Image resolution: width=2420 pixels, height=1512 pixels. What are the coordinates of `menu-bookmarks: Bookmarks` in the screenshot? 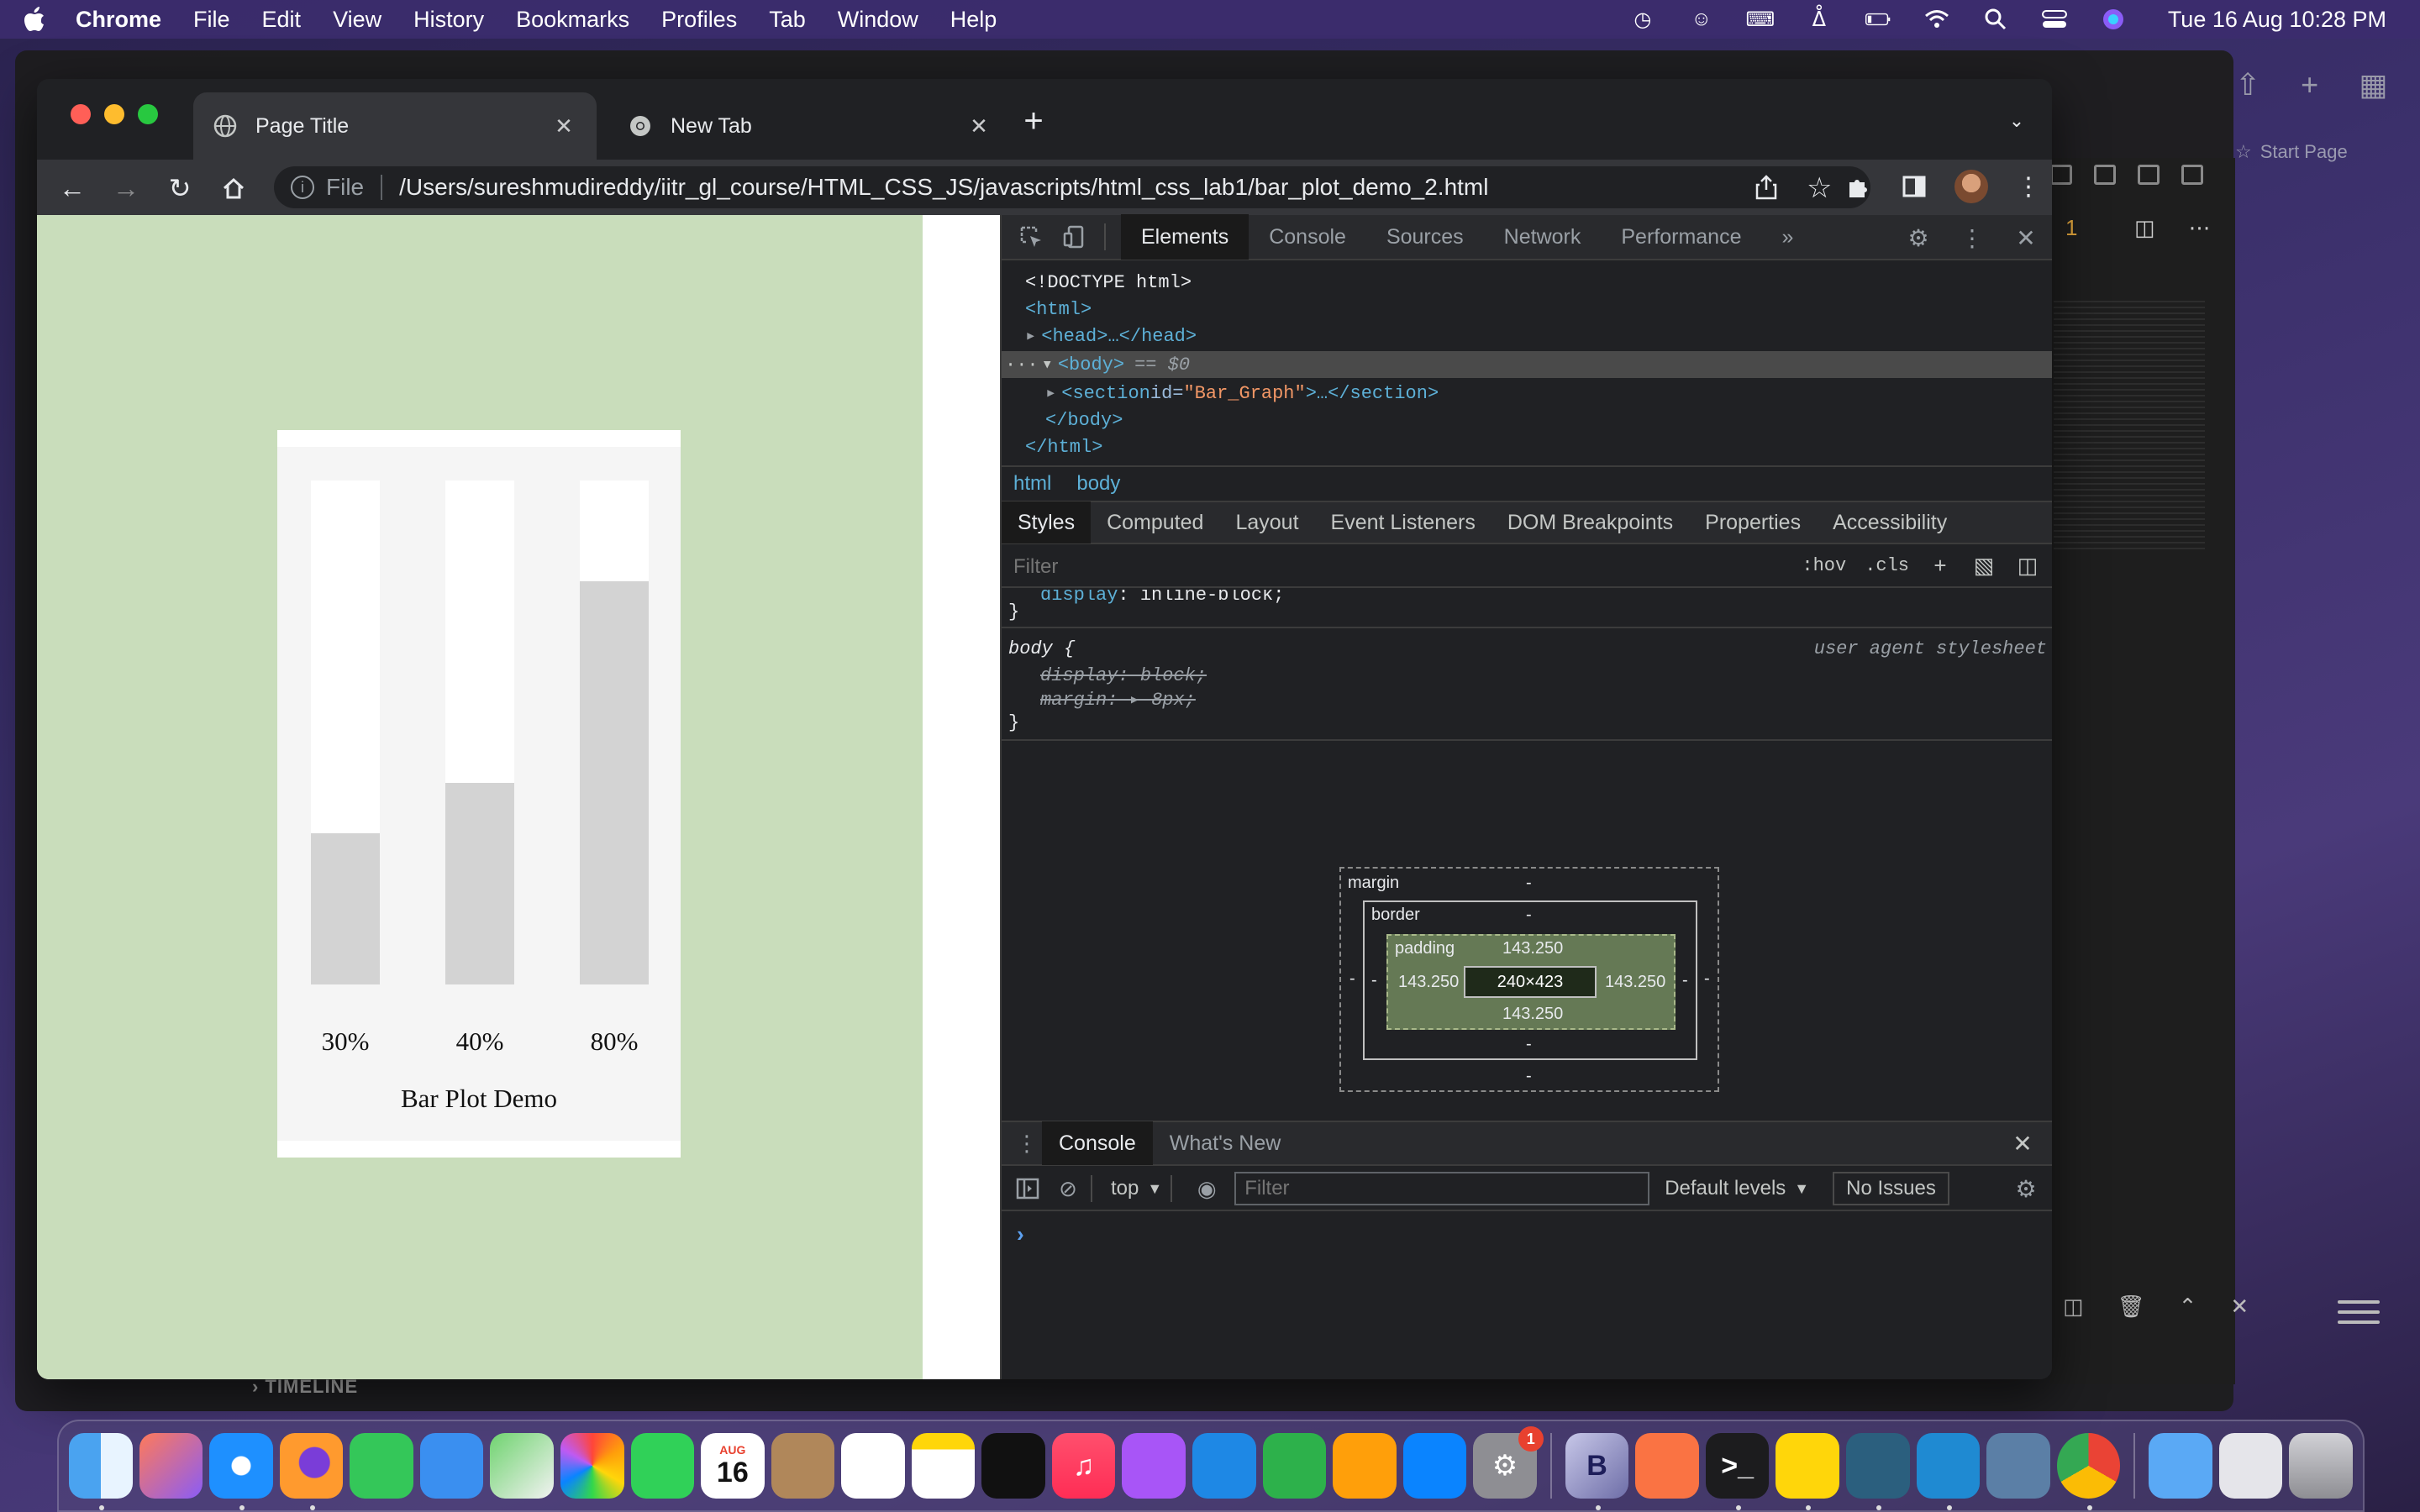 It's located at (572, 20).